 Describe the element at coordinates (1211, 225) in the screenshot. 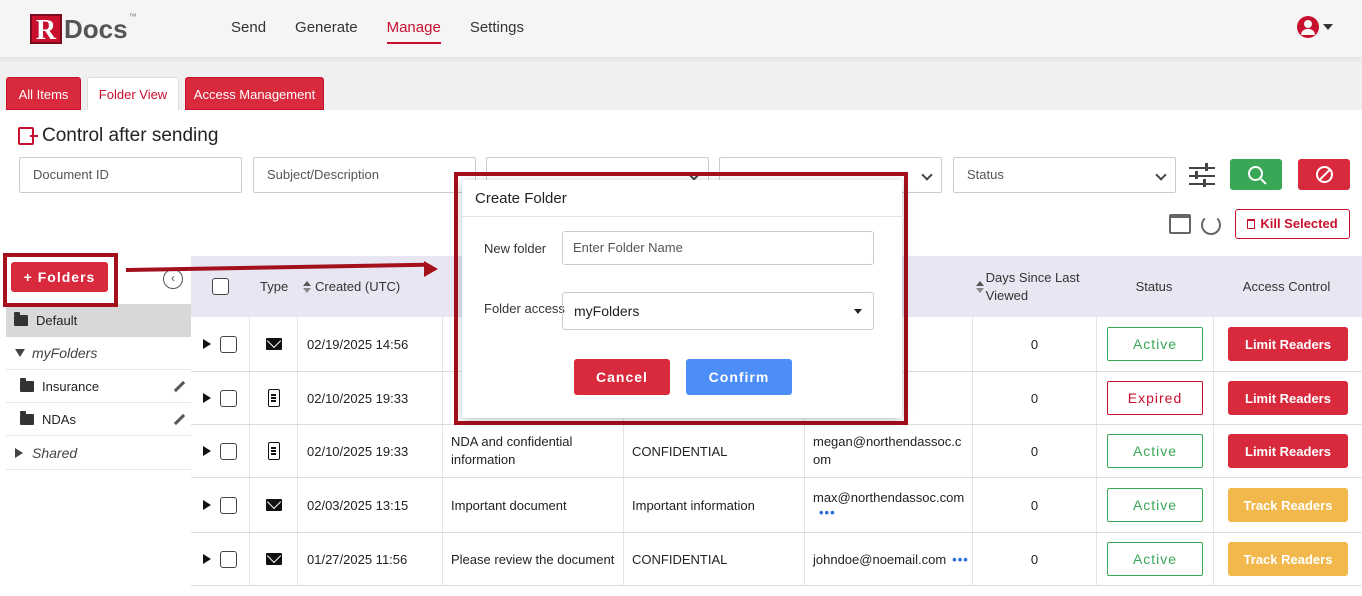

I see `refresh-icon` at that location.